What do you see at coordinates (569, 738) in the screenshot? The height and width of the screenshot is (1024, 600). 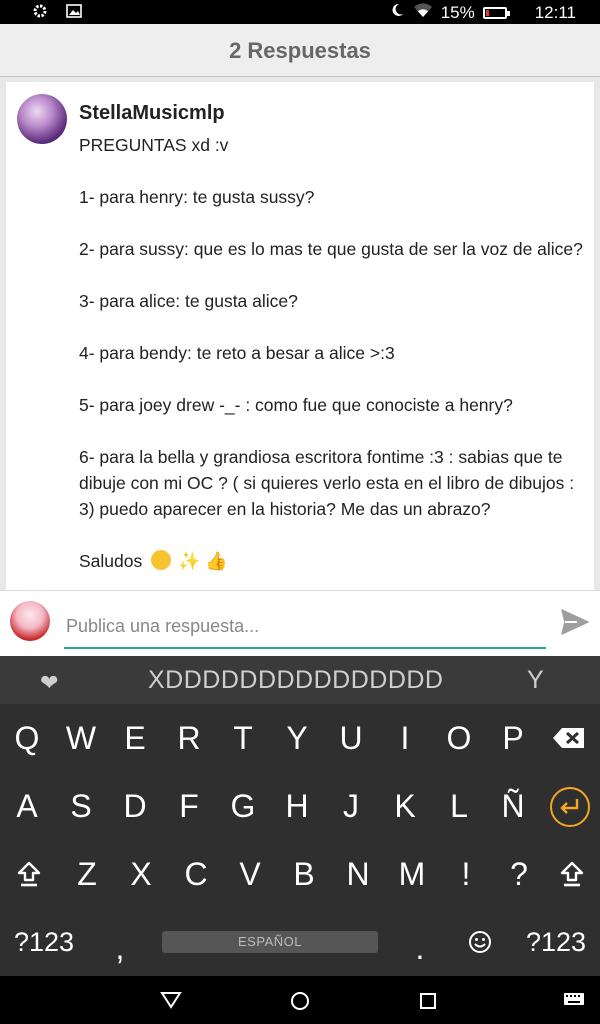 I see `backspace-icon` at bounding box center [569, 738].